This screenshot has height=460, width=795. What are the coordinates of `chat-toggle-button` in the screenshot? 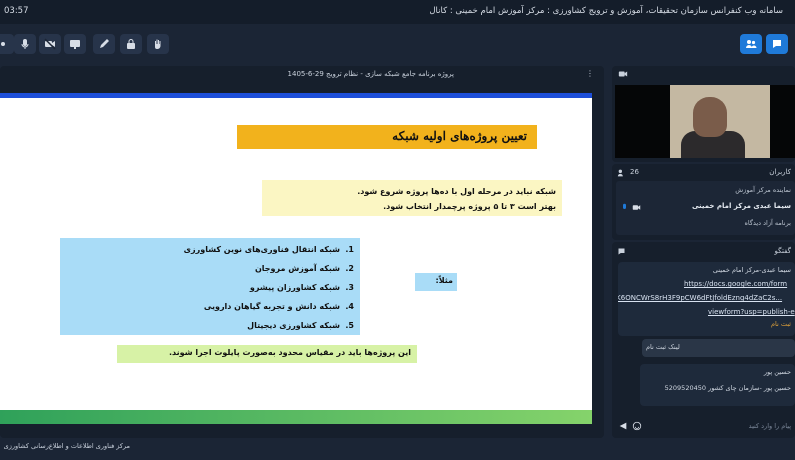 It's located at (777, 44).